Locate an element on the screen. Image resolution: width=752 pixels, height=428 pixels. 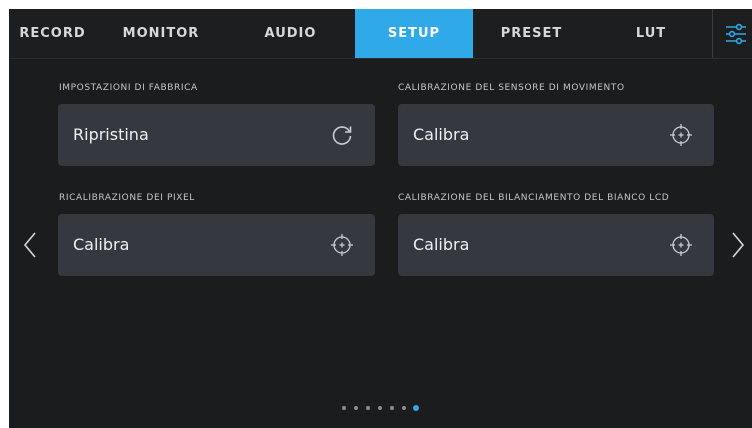
tab-preset: PRESET is located at coordinates (531, 33).